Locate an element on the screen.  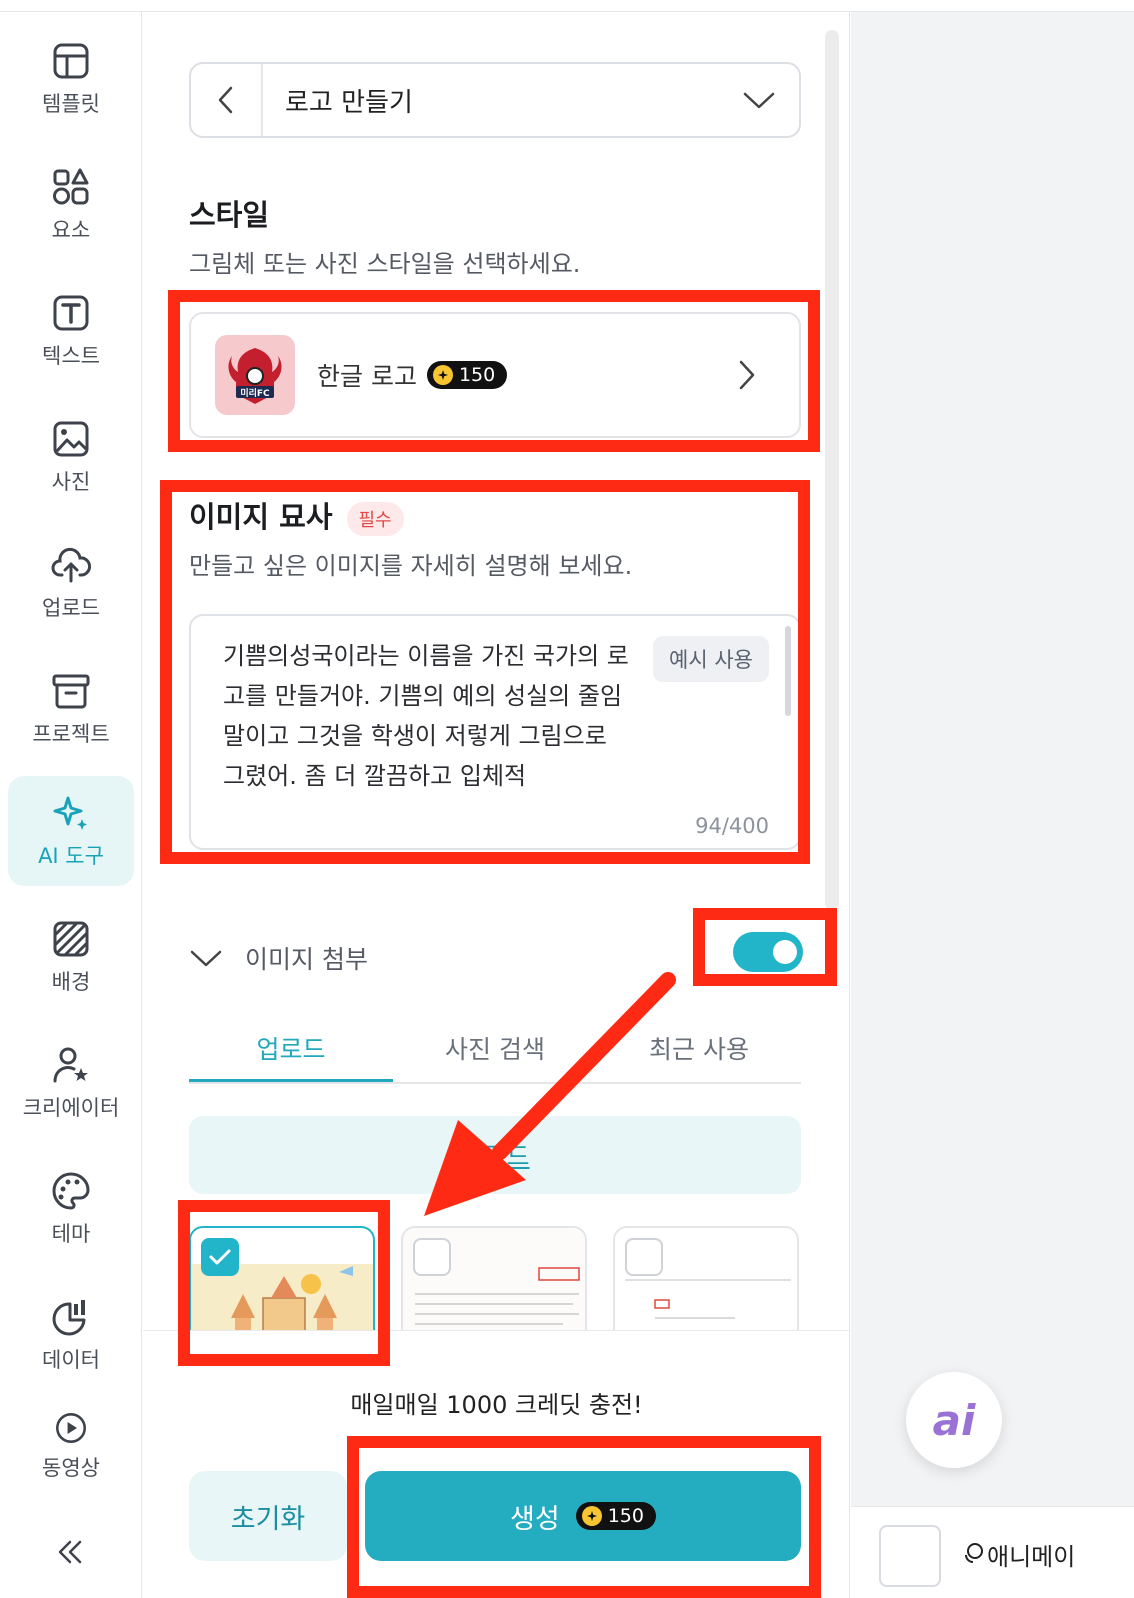
rail-label: 템플릿 is located at coordinates (71, 104).